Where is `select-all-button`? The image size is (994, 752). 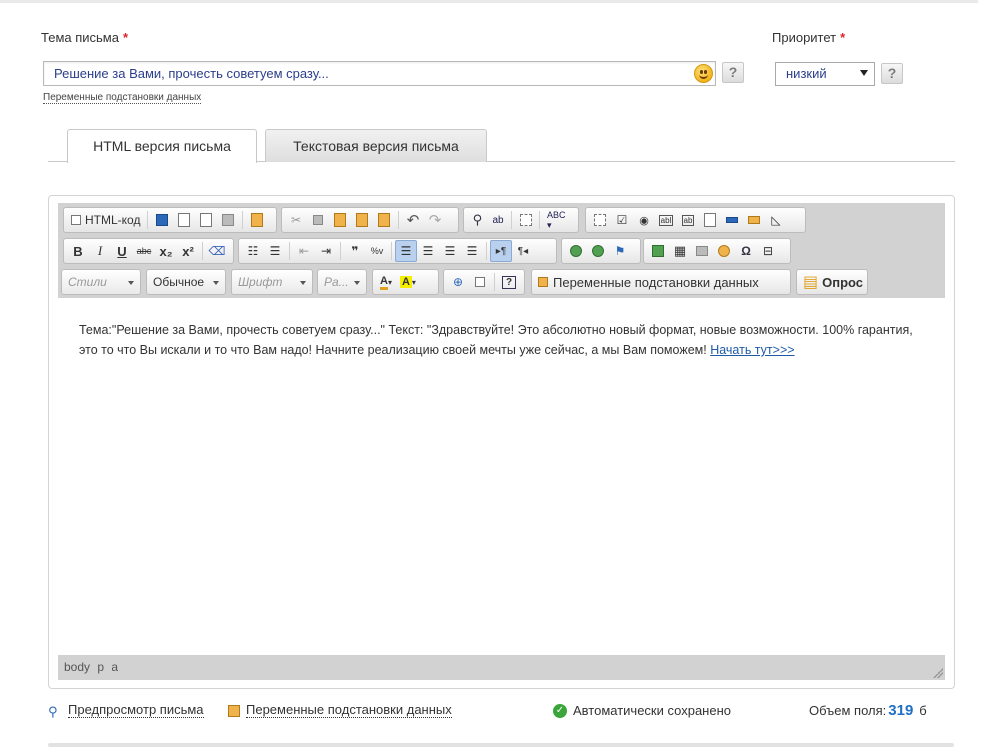 select-all-button is located at coordinates (525, 220).